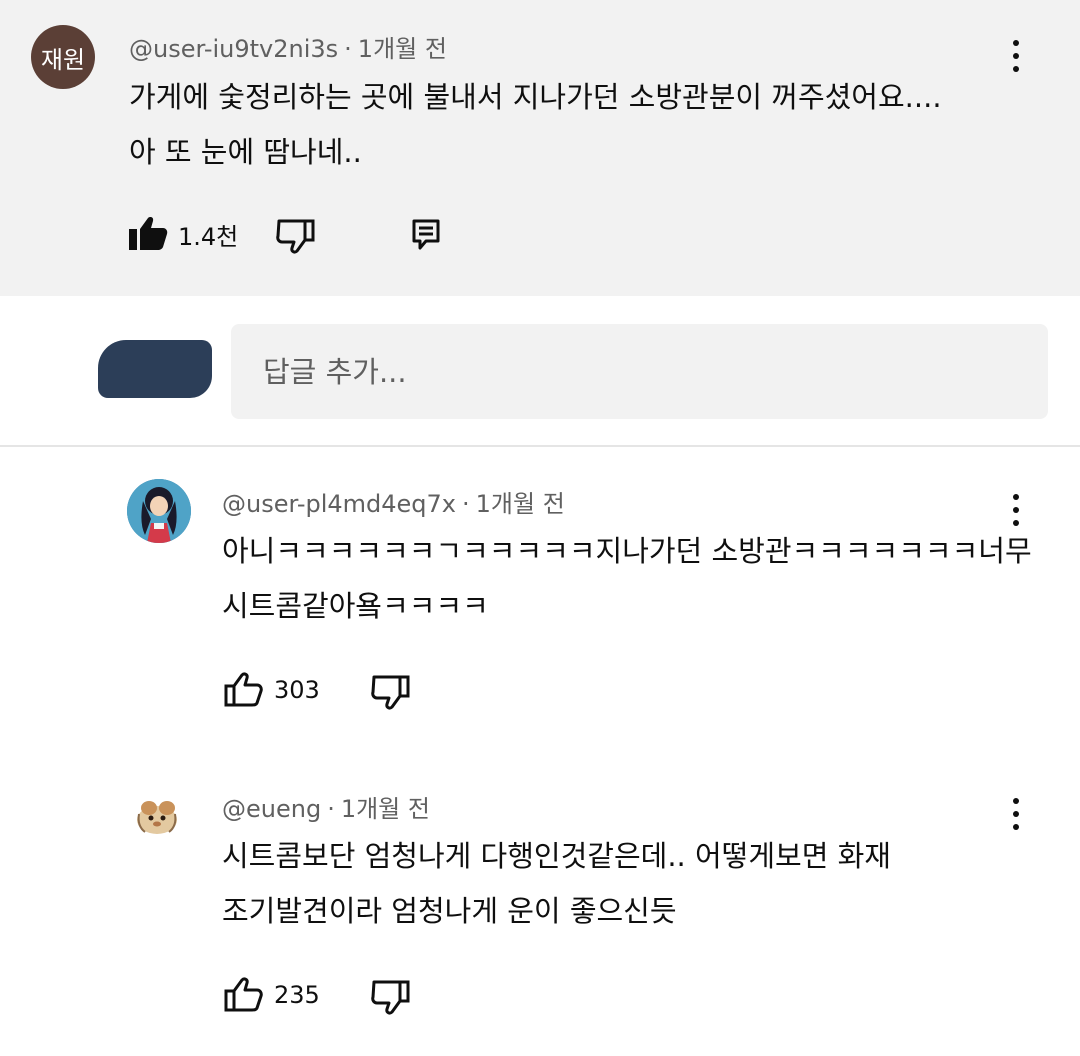 The image size is (1080, 1056). What do you see at coordinates (355, 606) in the screenshot?
I see `comment-text-line: 시트콤같아욬ㅋㅋㅋㅋ` at bounding box center [355, 606].